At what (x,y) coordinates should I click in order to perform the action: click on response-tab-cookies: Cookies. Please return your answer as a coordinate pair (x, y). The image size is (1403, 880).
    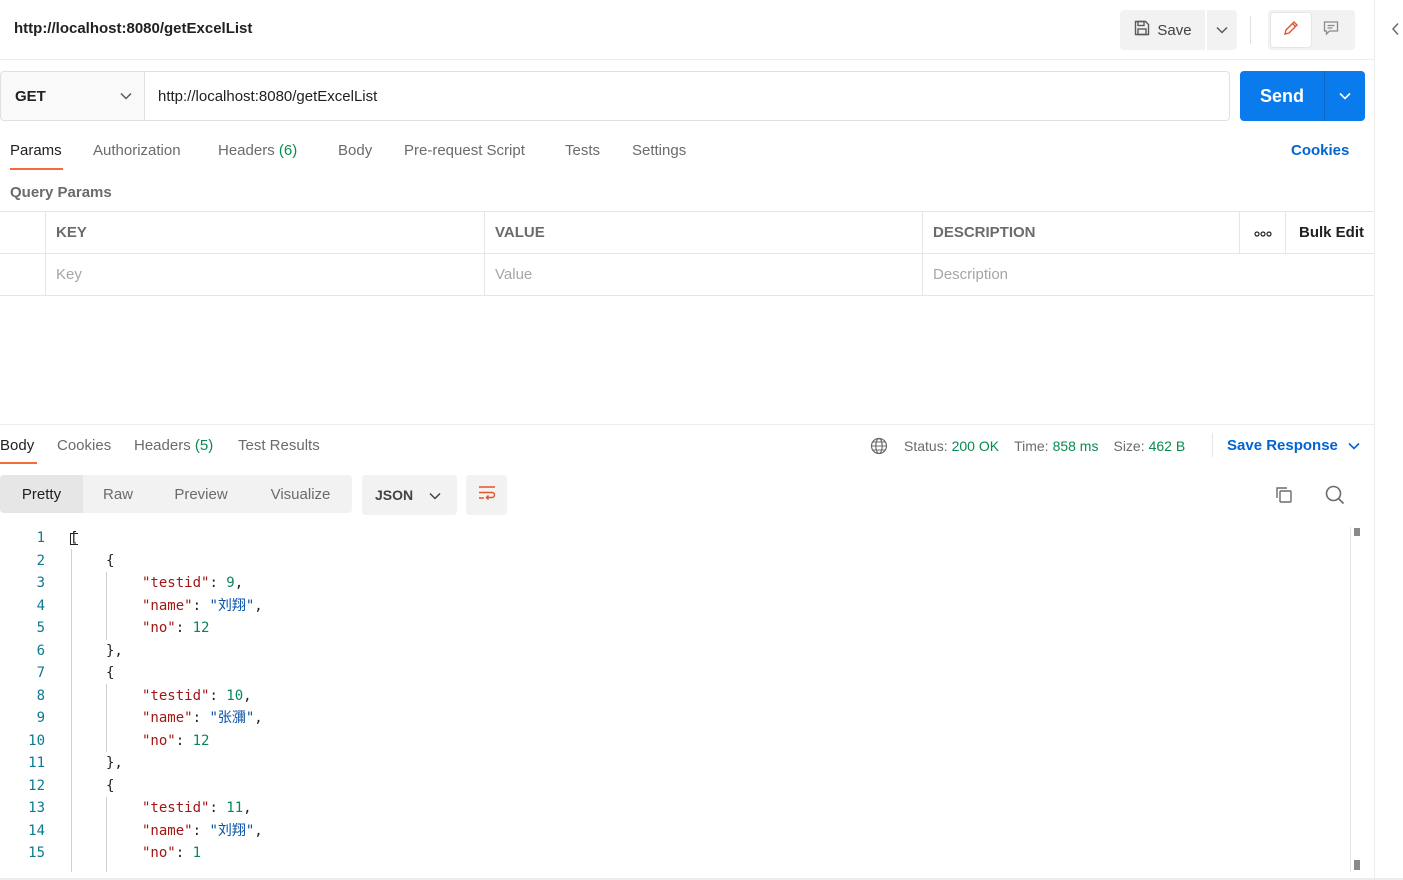
    Looking at the image, I should click on (84, 445).